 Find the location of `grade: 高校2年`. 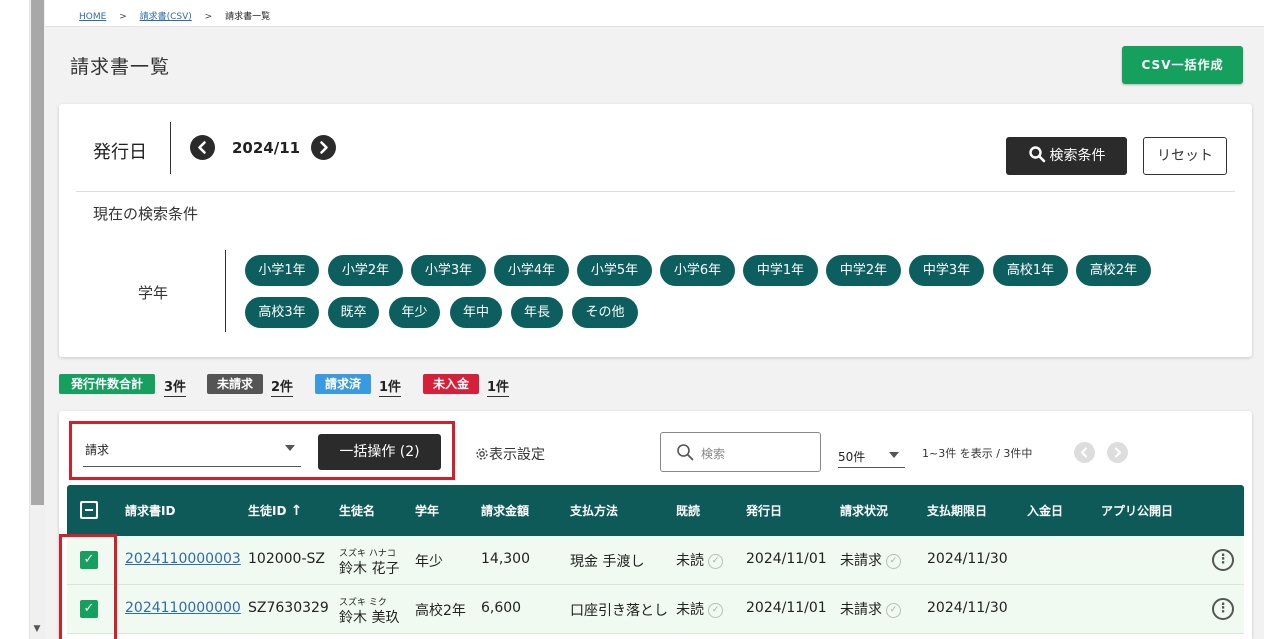

grade: 高校2年 is located at coordinates (440, 611).